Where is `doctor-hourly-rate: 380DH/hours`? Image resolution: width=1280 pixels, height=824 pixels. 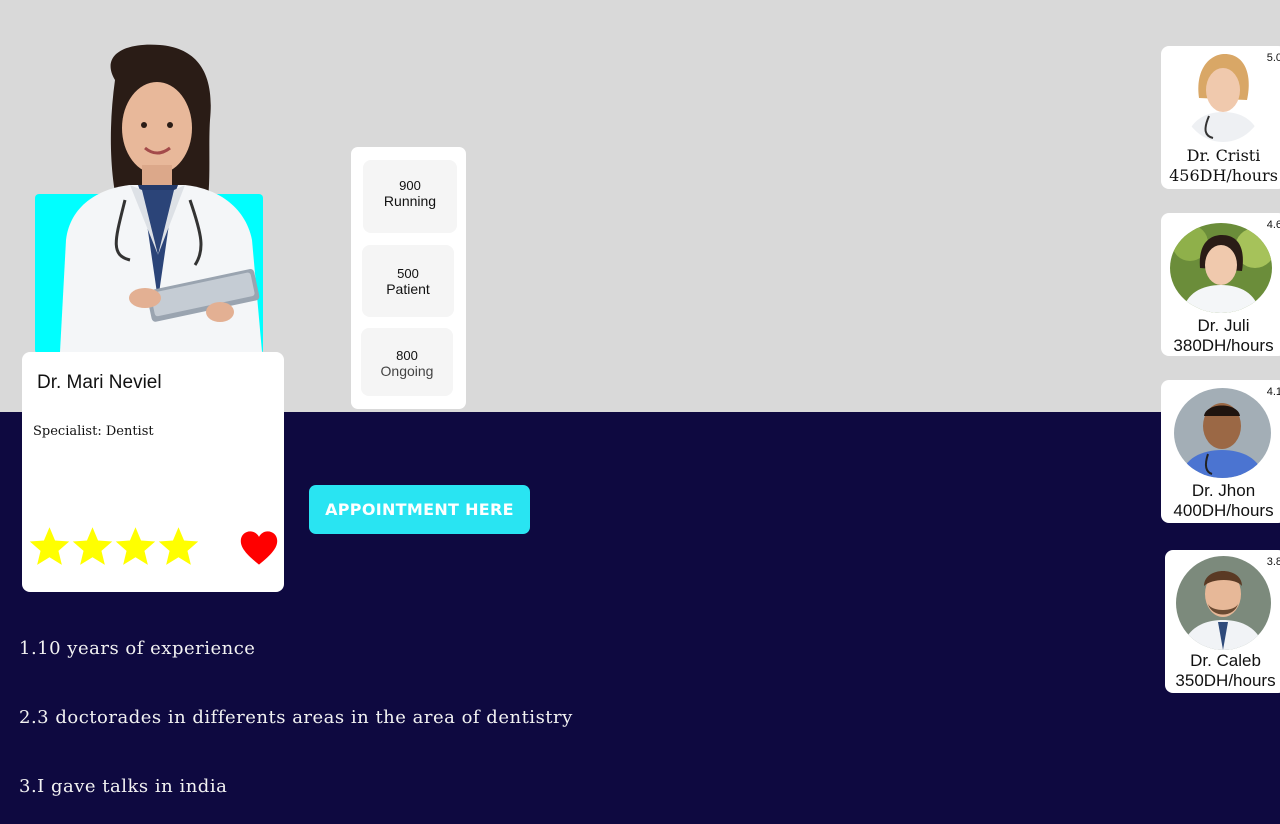 doctor-hourly-rate: 380DH/hours is located at coordinates (1223, 345).